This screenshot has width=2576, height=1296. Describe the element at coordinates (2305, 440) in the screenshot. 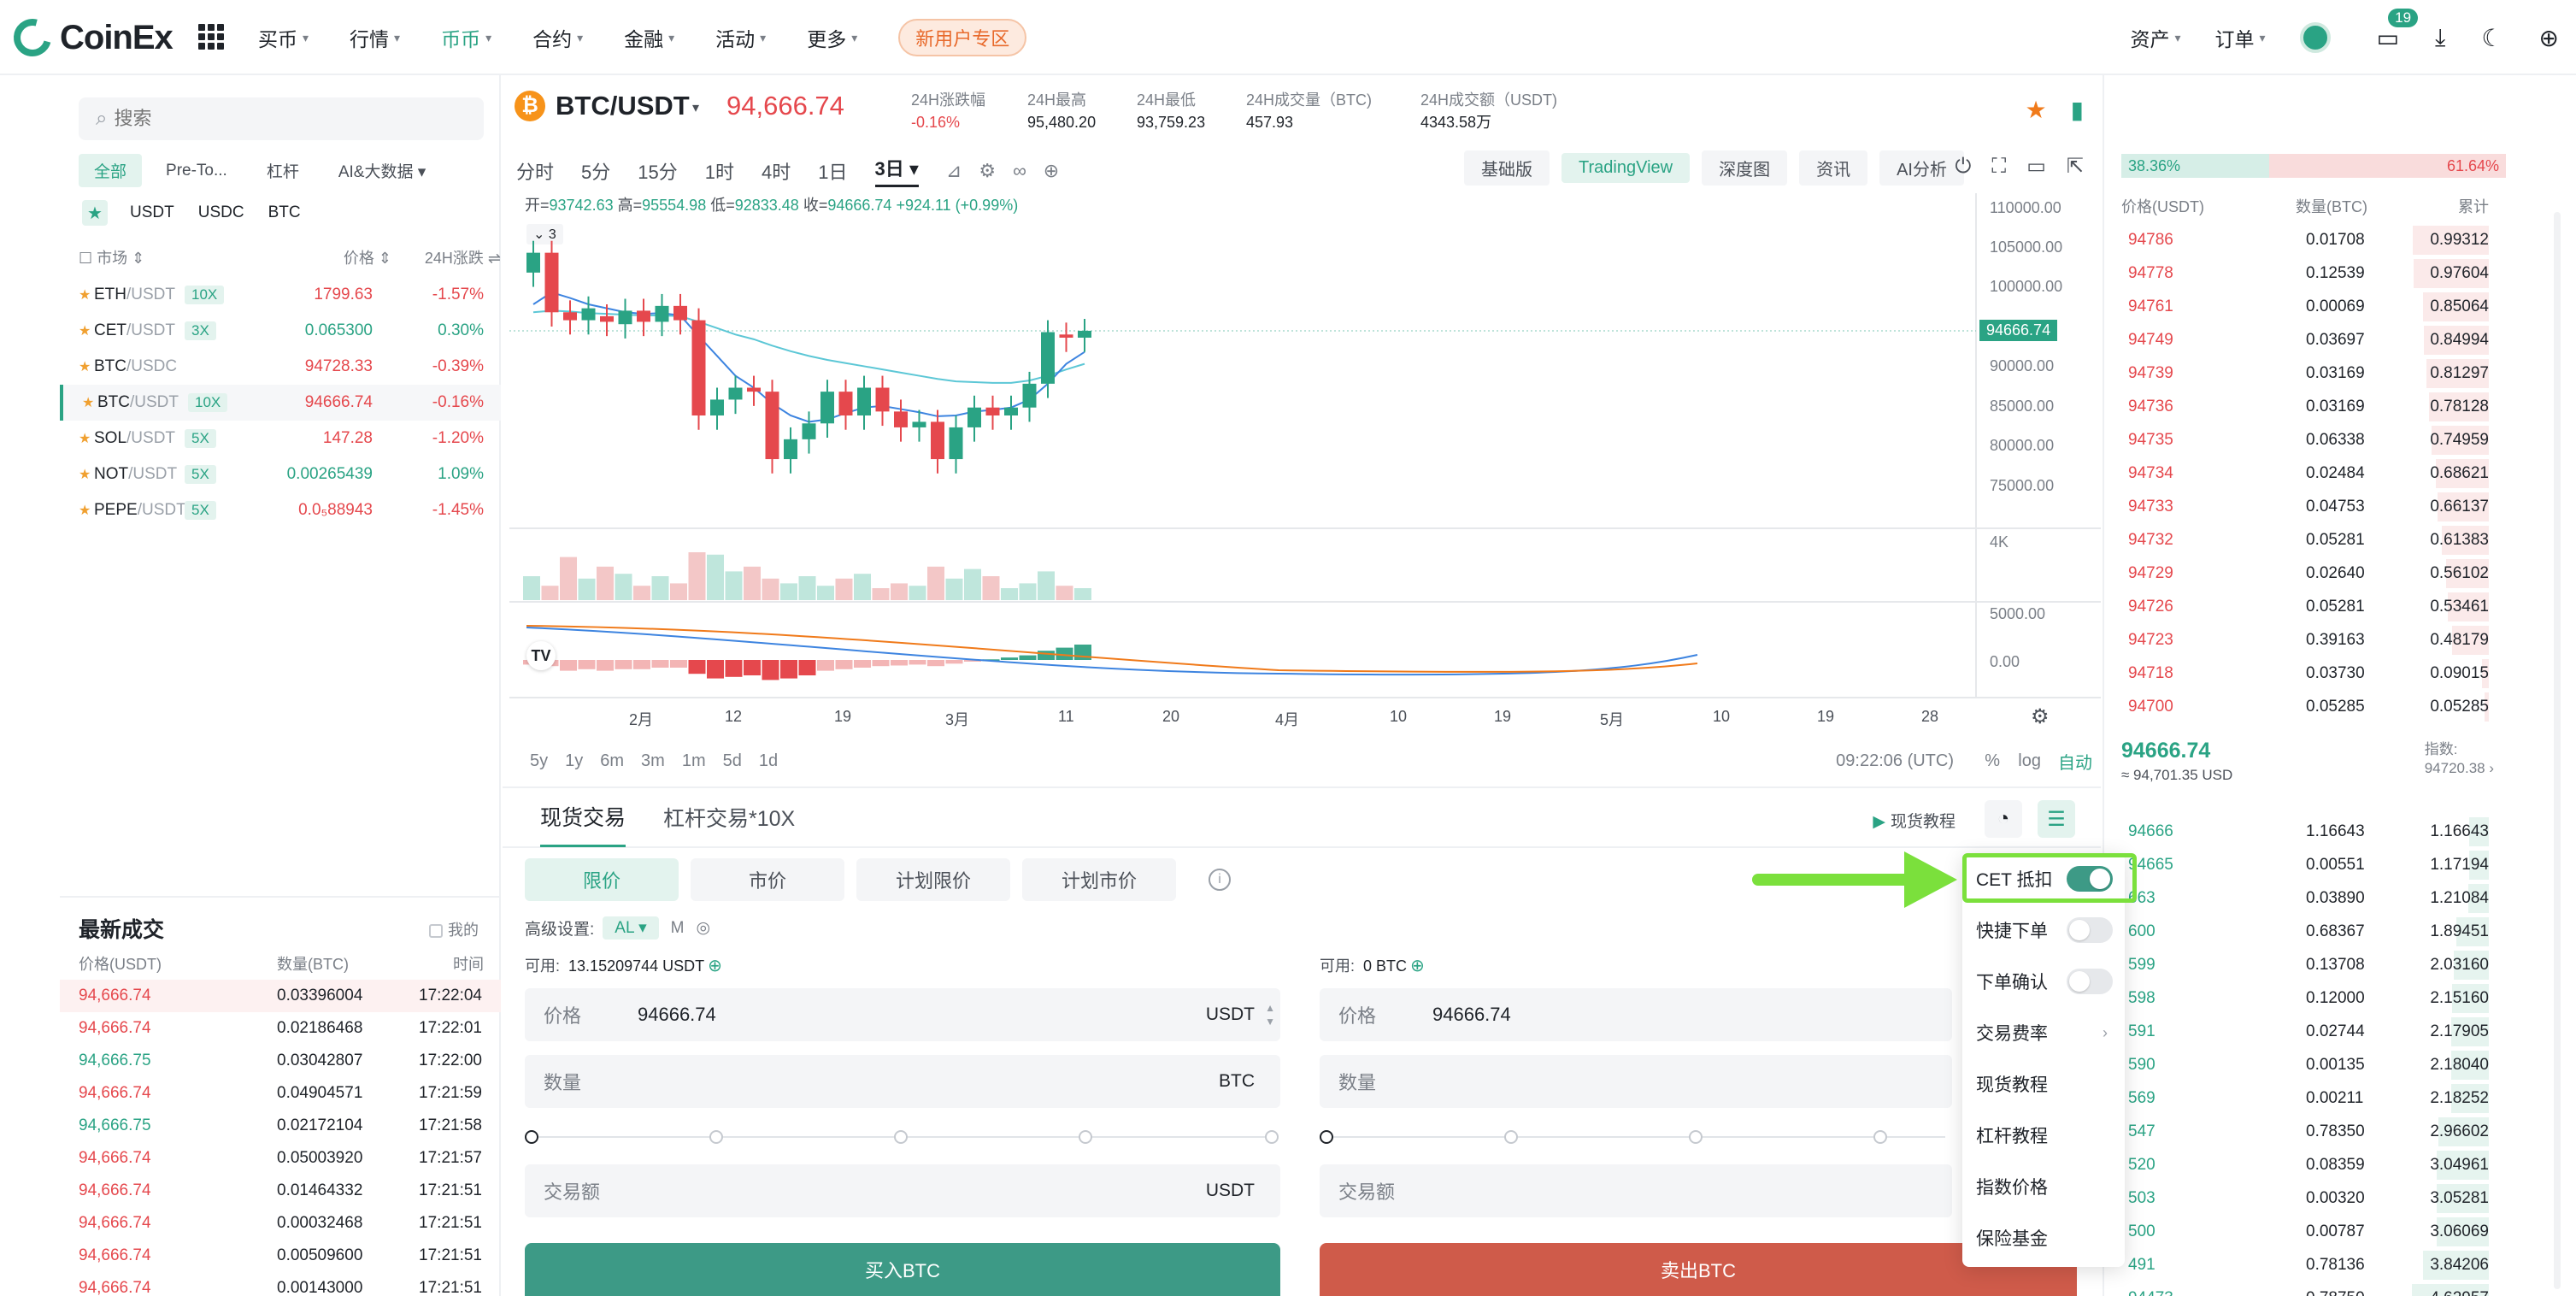

I see `ask-row: 94735 0.06338 0.74959` at that location.